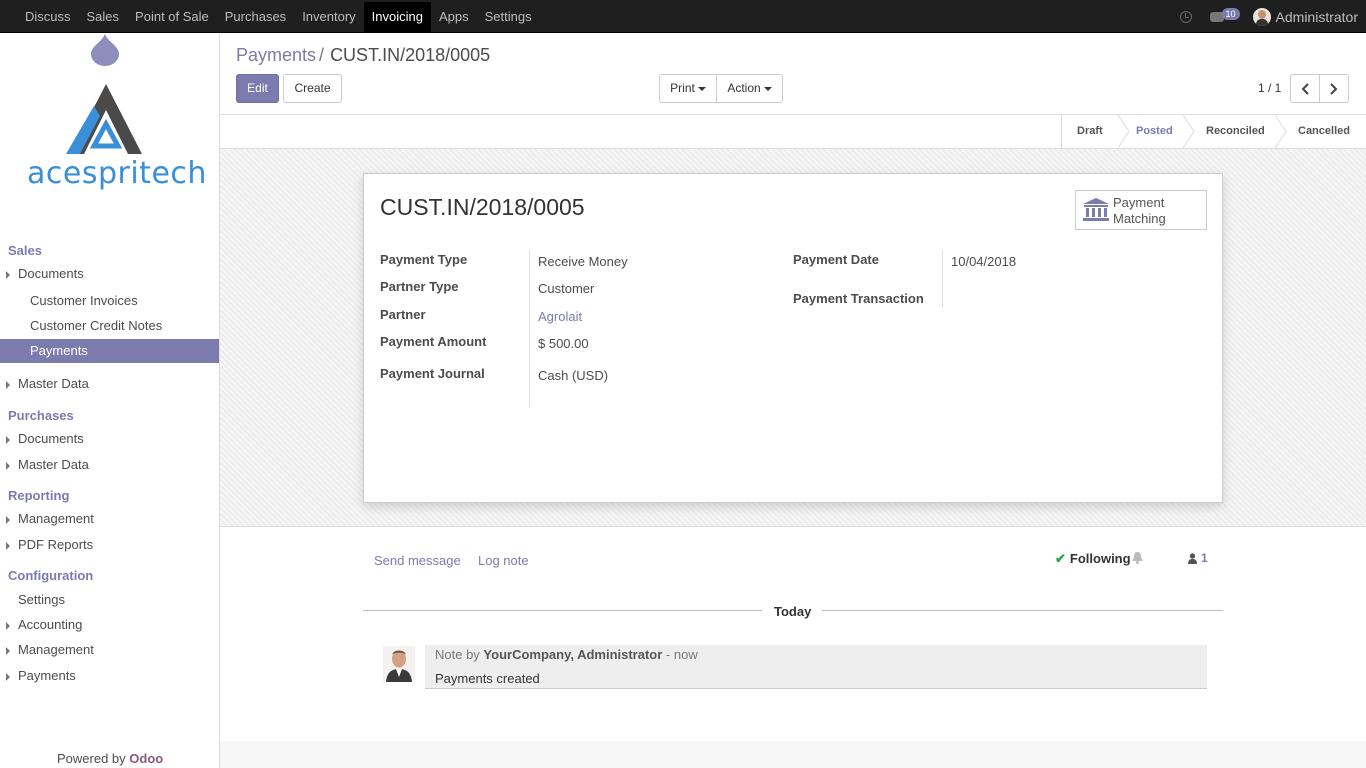 Image resolution: width=1366 pixels, height=768 pixels. Describe the element at coordinates (1096, 209) in the screenshot. I see `bank-icon` at that location.